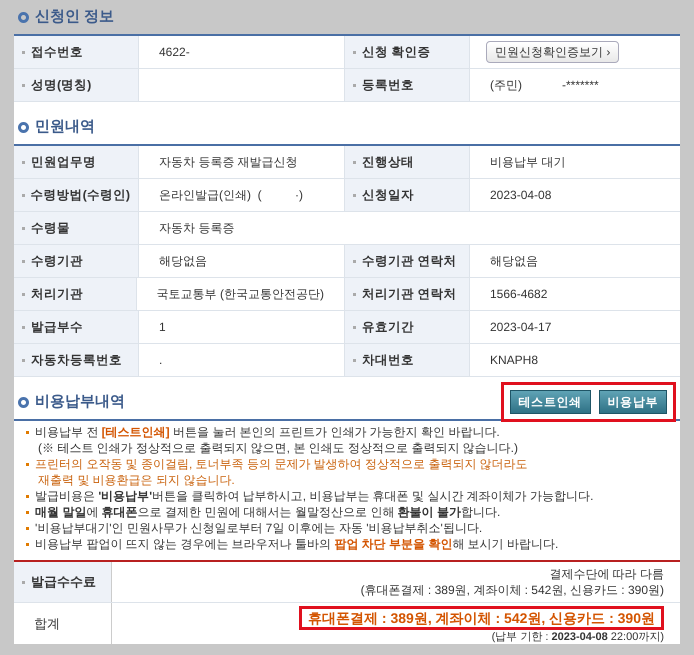 This screenshot has height=655, width=694. I want to click on field-value: (주민), so click(506, 85).